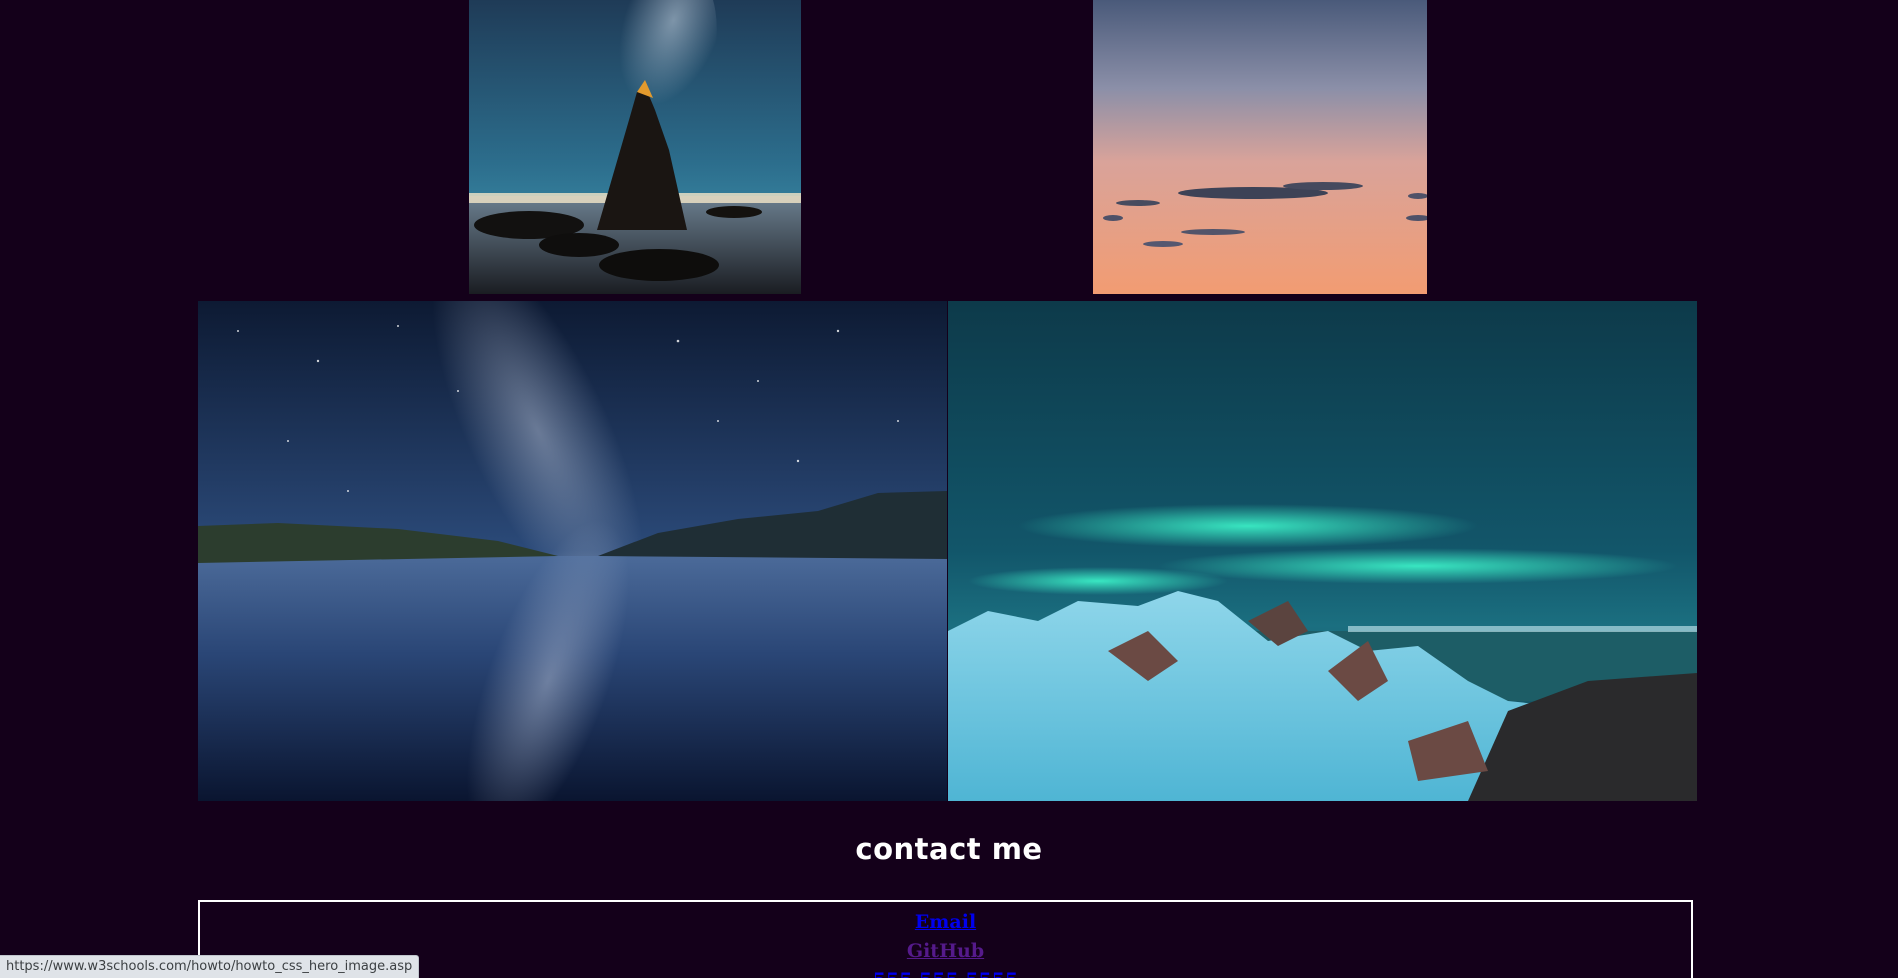 The height and width of the screenshot is (978, 1898). I want to click on photo-sunset-clouds, so click(1260, 147).